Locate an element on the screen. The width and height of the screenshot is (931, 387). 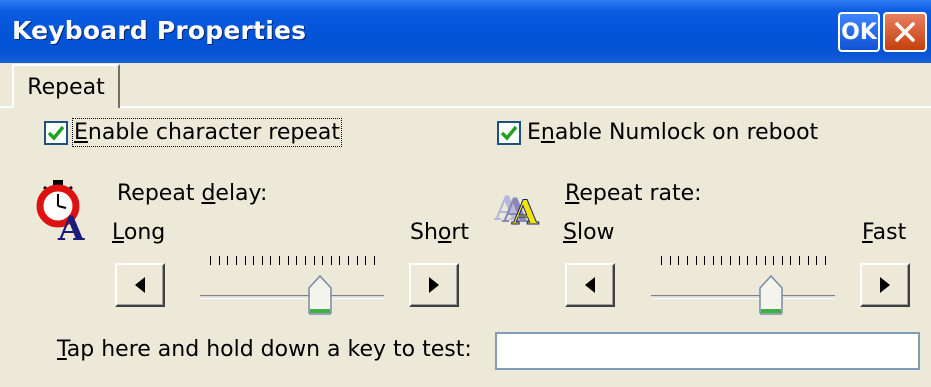
enable-repeat-label: Enable character repeat is located at coordinates (207, 132).